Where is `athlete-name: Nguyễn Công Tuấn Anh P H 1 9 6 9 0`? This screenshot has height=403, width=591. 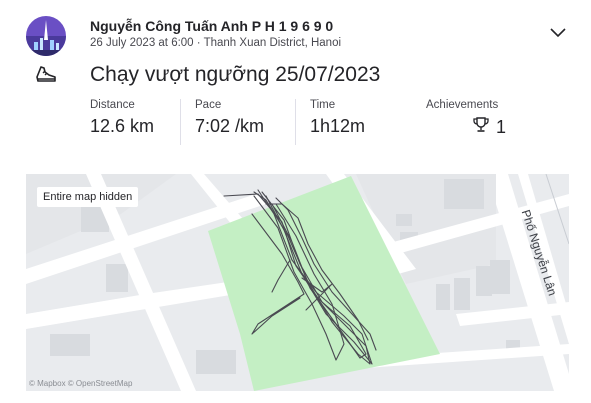
athlete-name: Nguyễn Công Tuấn Anh P H 1 9 6 9 0 is located at coordinates (211, 26).